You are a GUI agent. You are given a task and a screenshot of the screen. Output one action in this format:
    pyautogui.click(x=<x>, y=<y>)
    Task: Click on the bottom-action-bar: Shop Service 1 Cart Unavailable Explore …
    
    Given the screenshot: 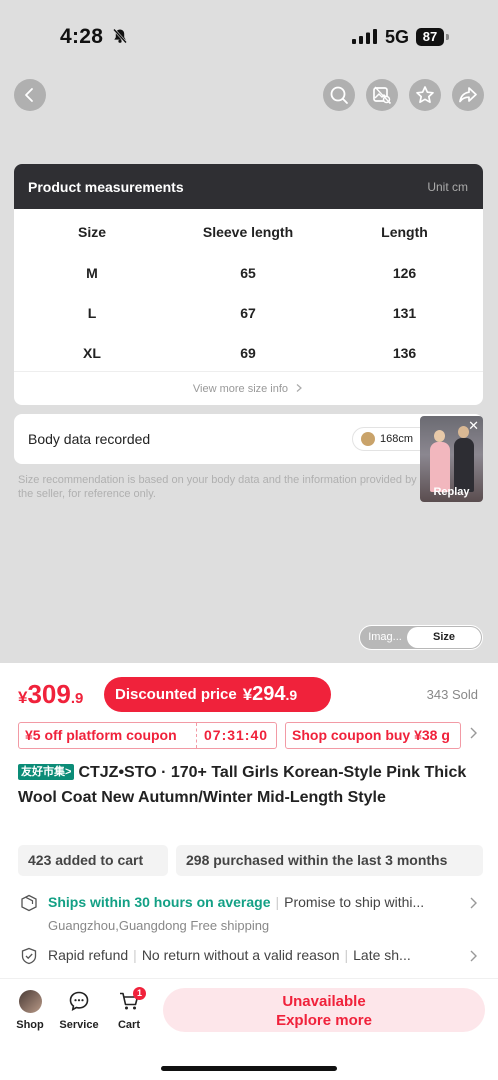 What is the action you would take?
    pyautogui.click(x=249, y=1029)
    